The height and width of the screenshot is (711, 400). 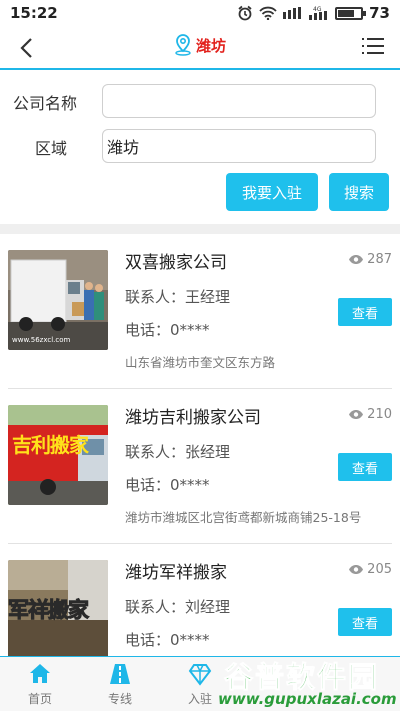 I want to click on road-icon, so click(x=120, y=674).